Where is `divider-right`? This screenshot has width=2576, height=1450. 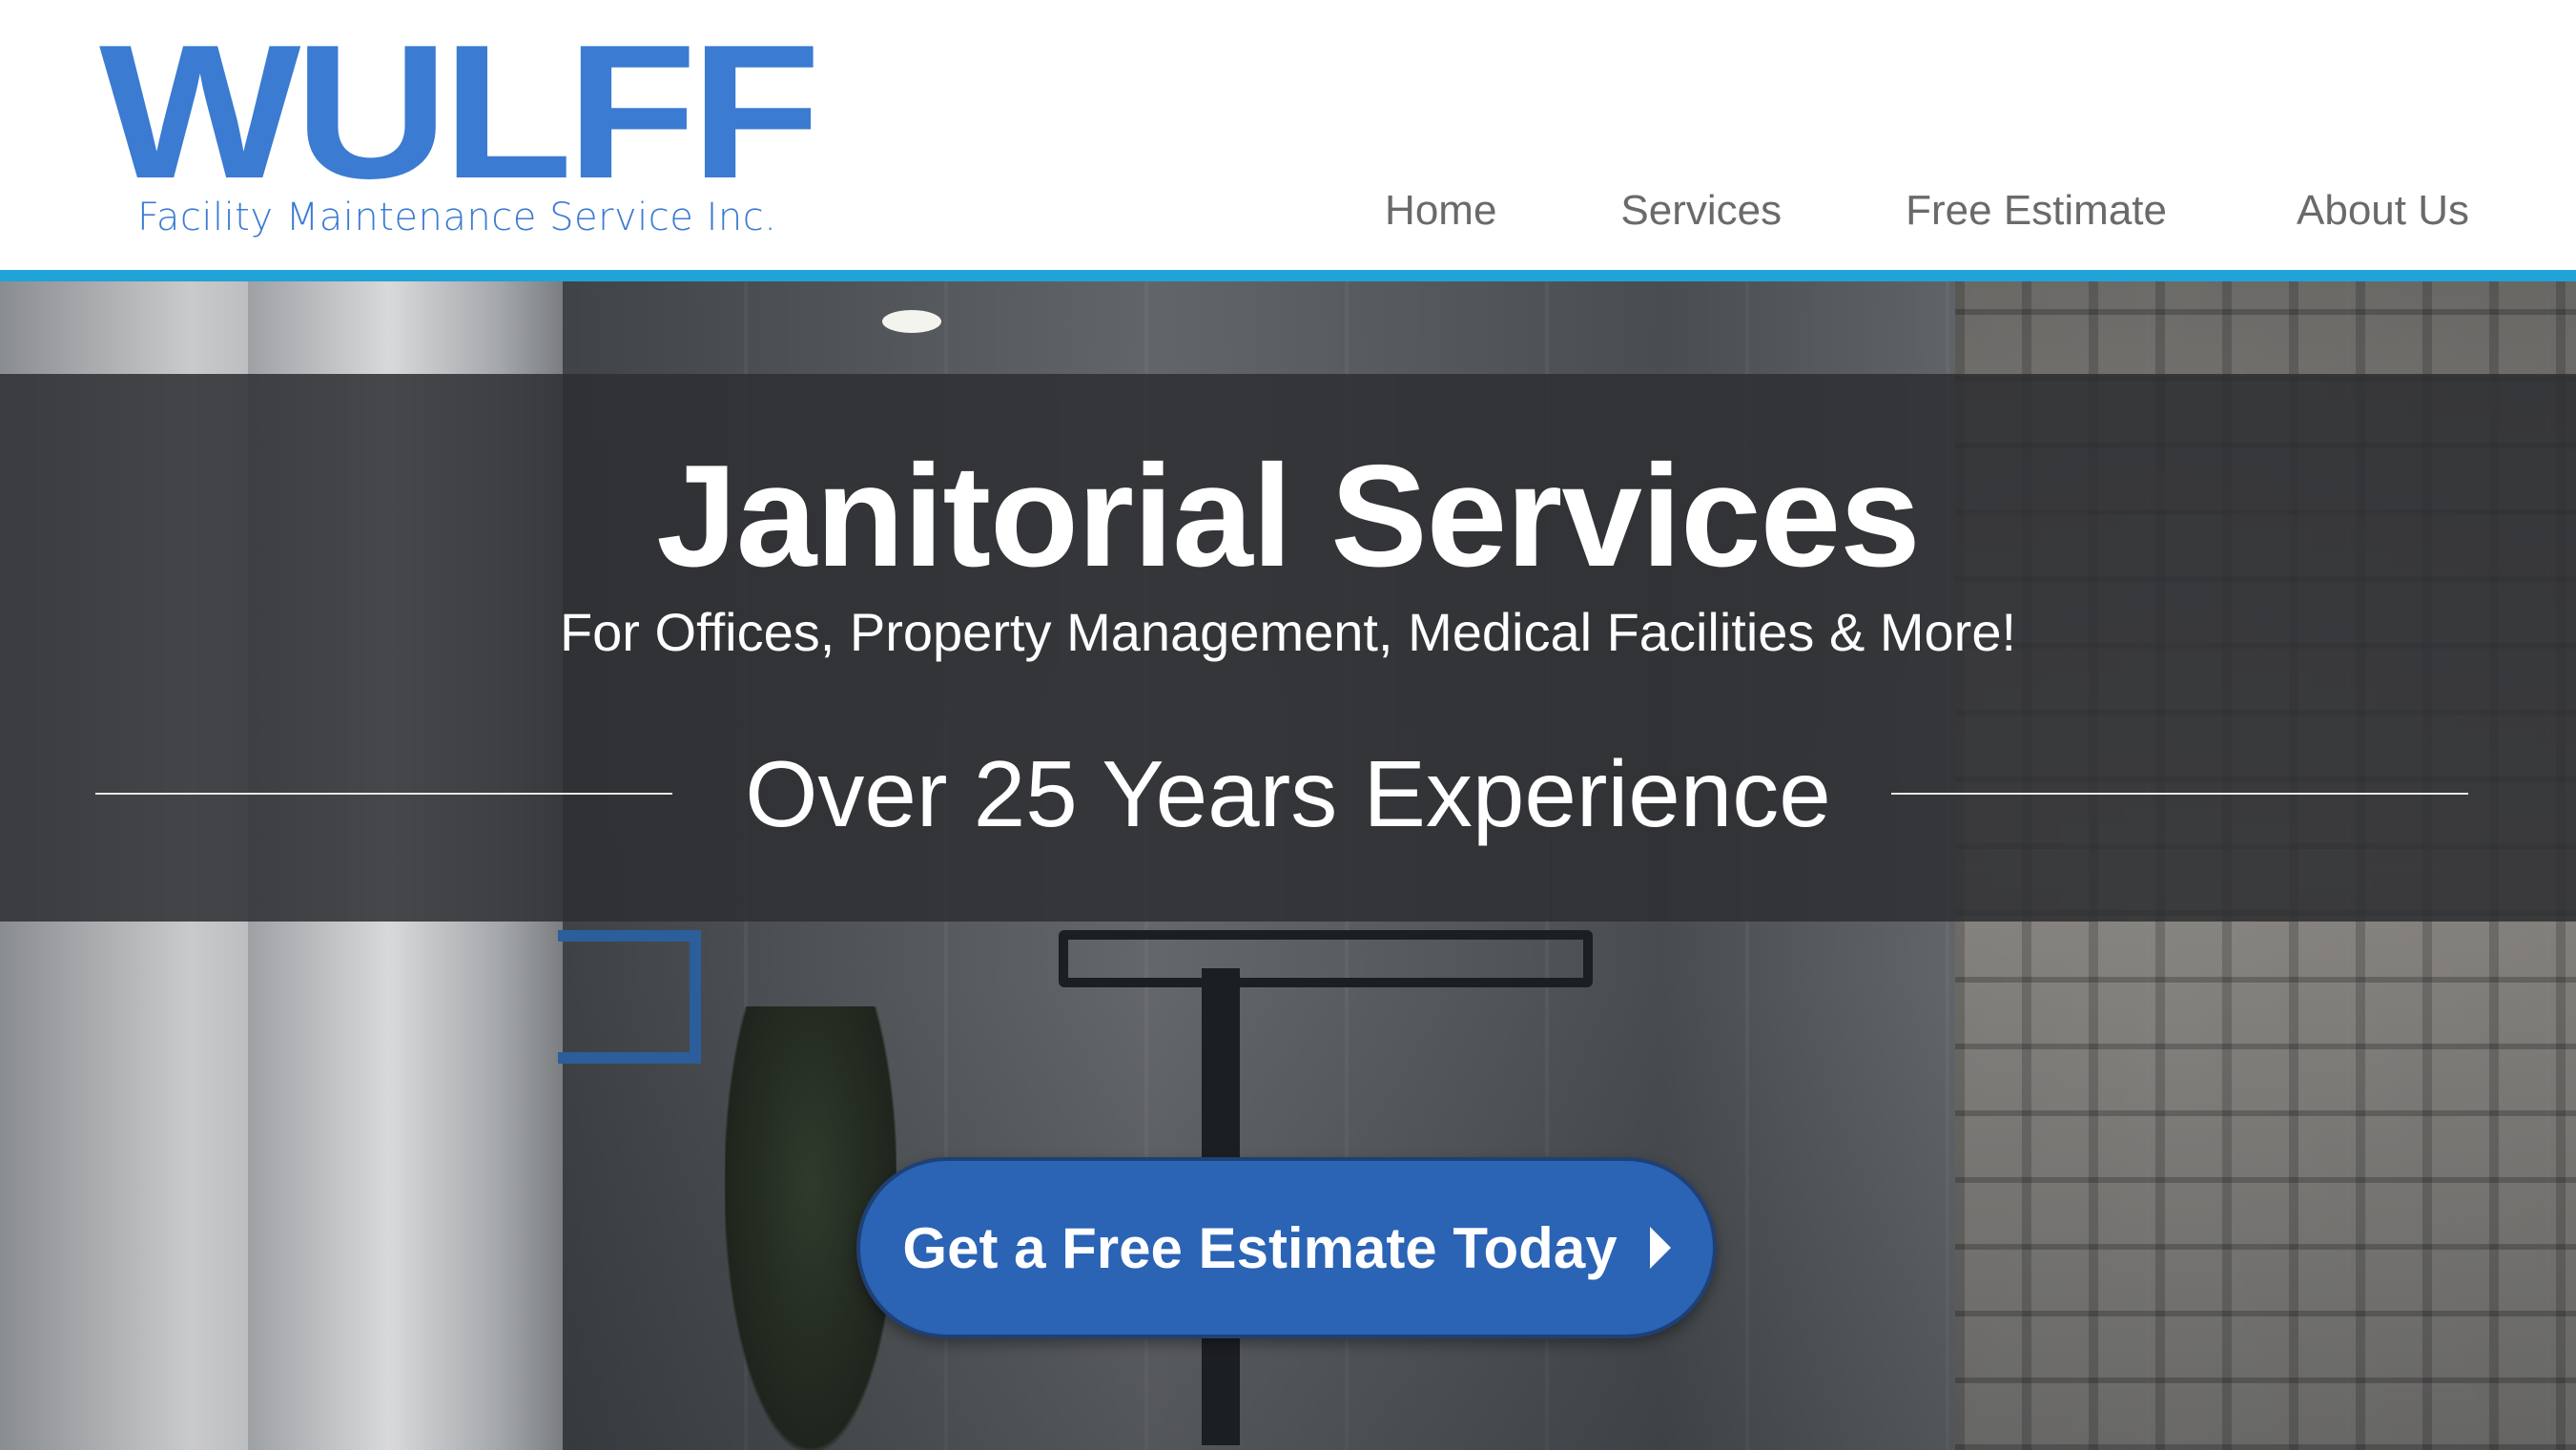 divider-right is located at coordinates (2179, 794).